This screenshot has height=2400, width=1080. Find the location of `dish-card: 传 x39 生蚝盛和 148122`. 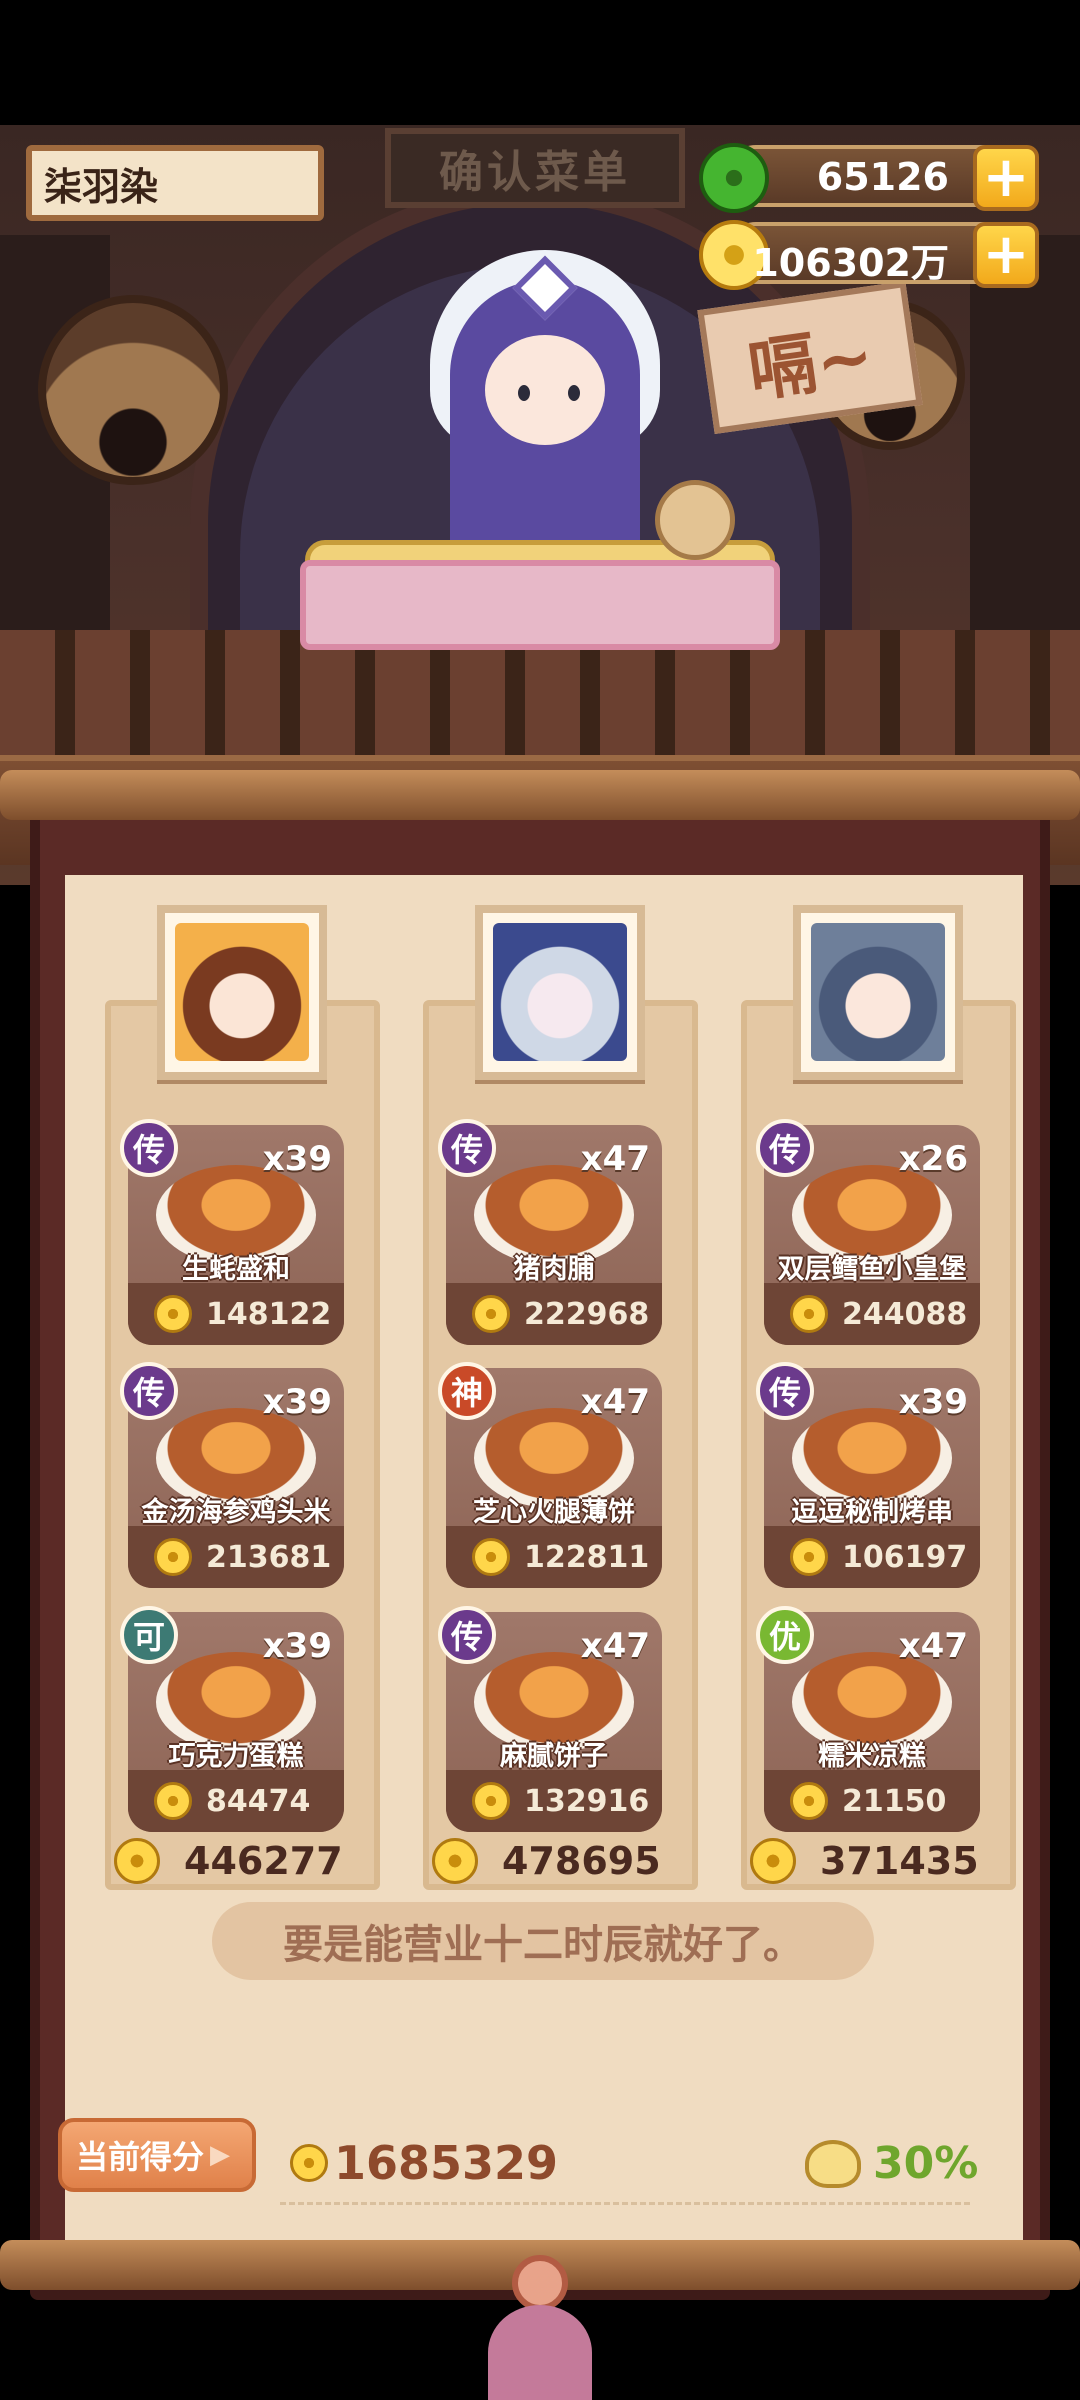

dish-card: 传 x39 生蚝盛和 148122 is located at coordinates (232, 1232).